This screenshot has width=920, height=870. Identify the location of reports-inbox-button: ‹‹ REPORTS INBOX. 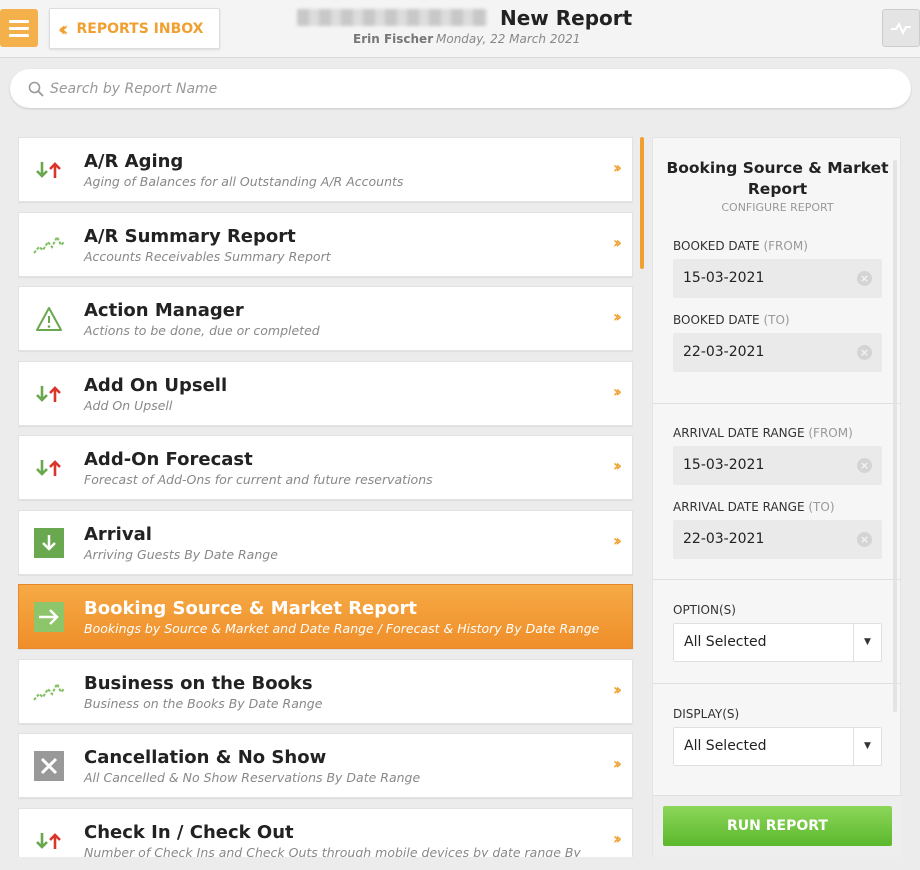
(134, 28).